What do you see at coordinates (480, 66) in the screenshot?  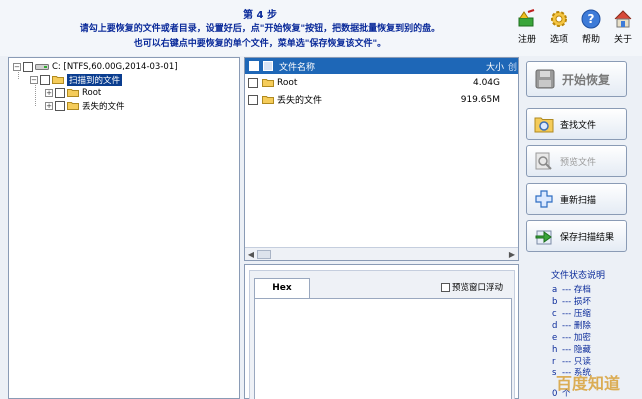 I see `column-size: 大小` at bounding box center [480, 66].